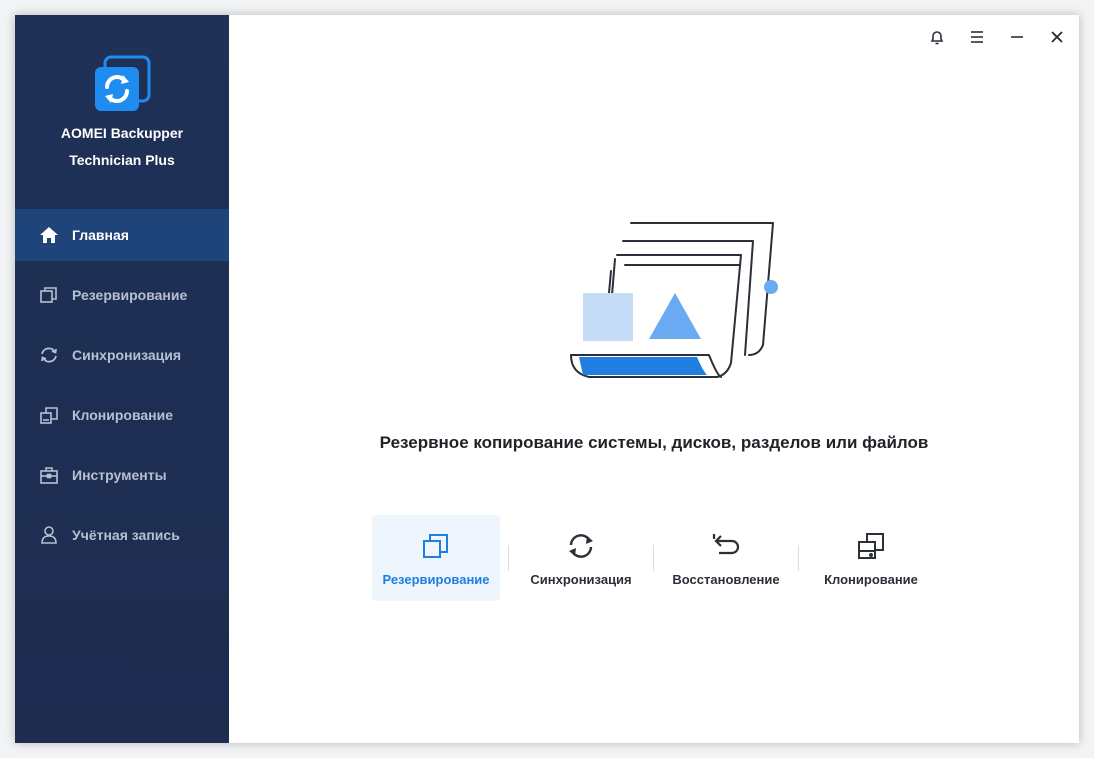 The height and width of the screenshot is (758, 1094). I want to click on action-sync-button: Синхронизация, so click(581, 558).